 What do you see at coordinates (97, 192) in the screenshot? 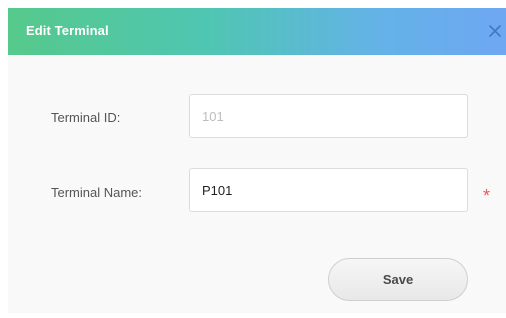
I see `terminal-name-label: Terminal Name:` at bounding box center [97, 192].